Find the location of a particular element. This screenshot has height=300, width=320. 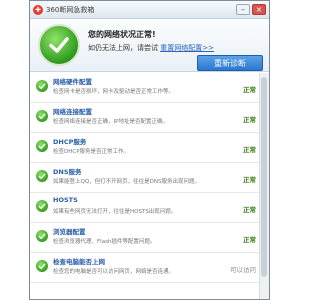

item-status: 可以访问 is located at coordinates (243, 270).